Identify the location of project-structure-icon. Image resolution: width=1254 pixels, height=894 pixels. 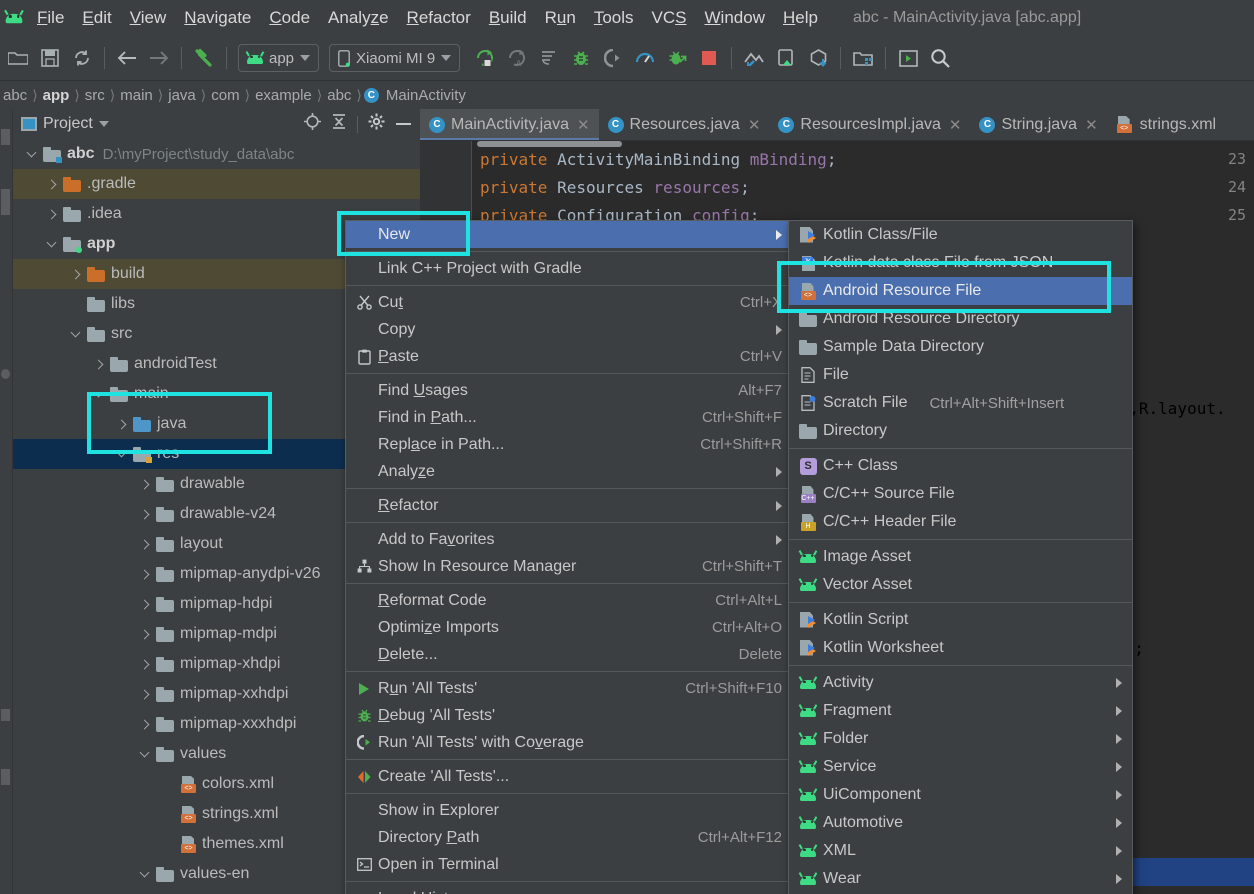
(863, 58).